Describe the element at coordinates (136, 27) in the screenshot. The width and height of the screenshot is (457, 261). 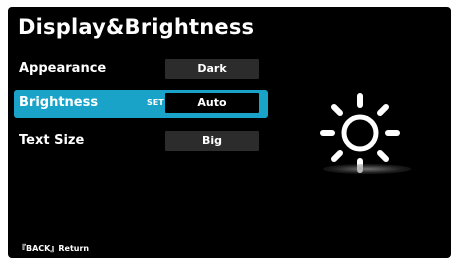
I see `page-title: Display&Brightness` at that location.